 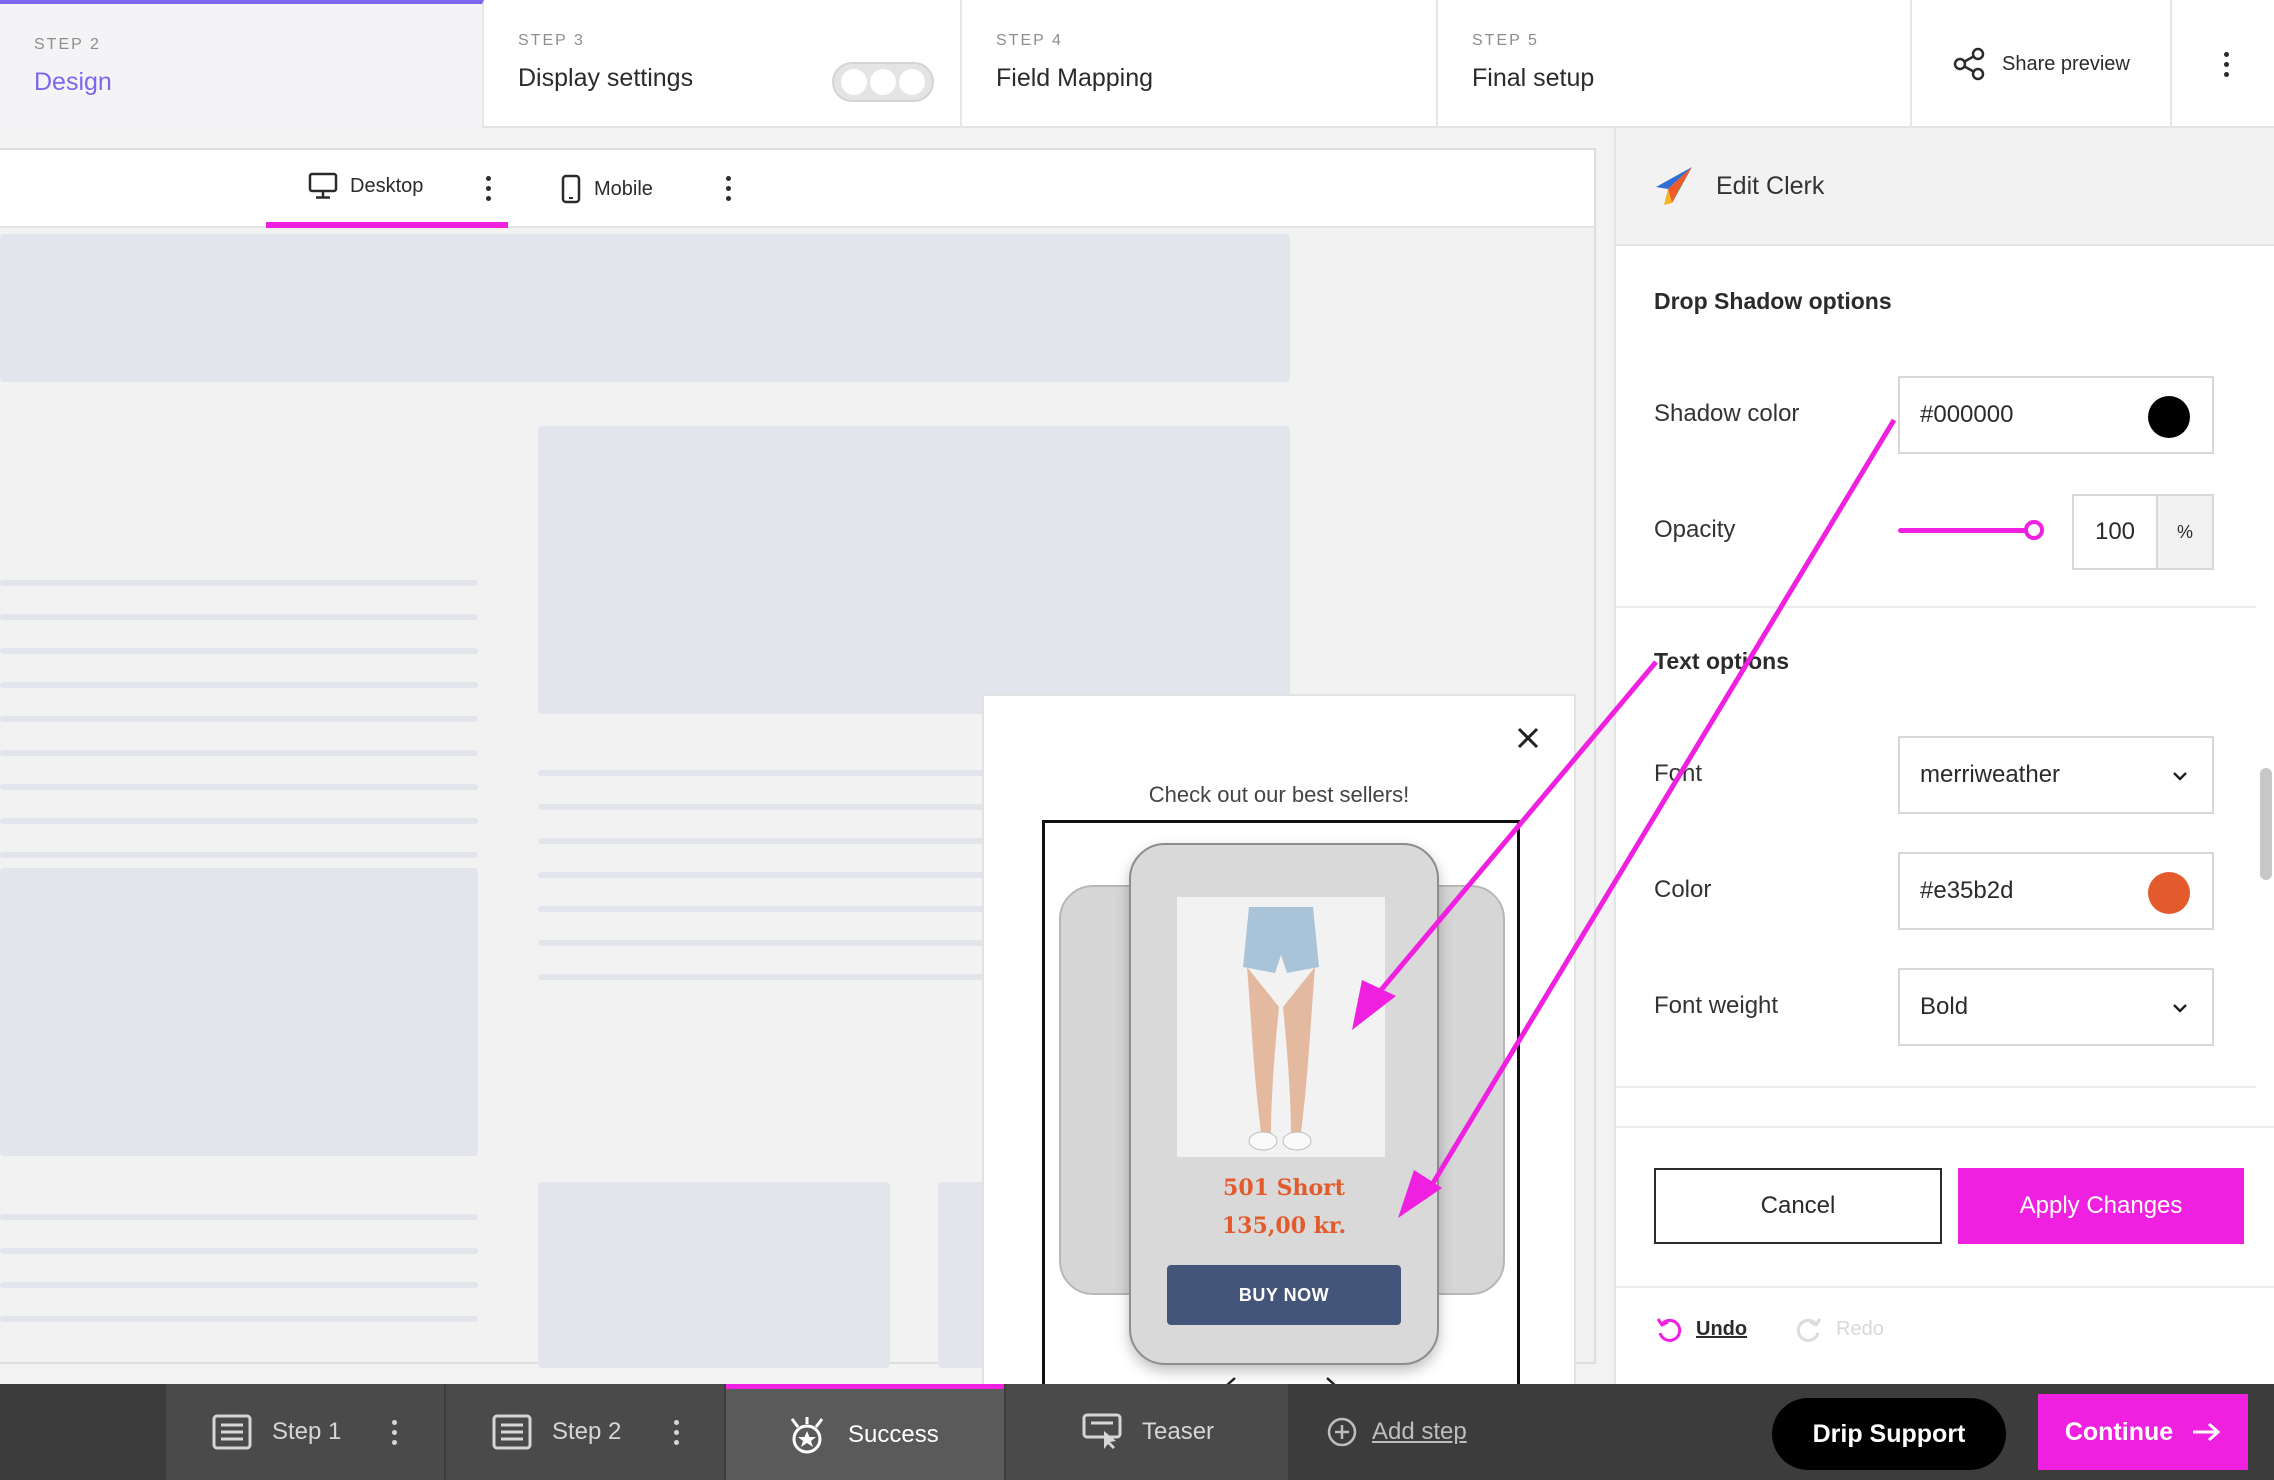 What do you see at coordinates (387, 185) in the screenshot?
I see `desktop-label: Desktop` at bounding box center [387, 185].